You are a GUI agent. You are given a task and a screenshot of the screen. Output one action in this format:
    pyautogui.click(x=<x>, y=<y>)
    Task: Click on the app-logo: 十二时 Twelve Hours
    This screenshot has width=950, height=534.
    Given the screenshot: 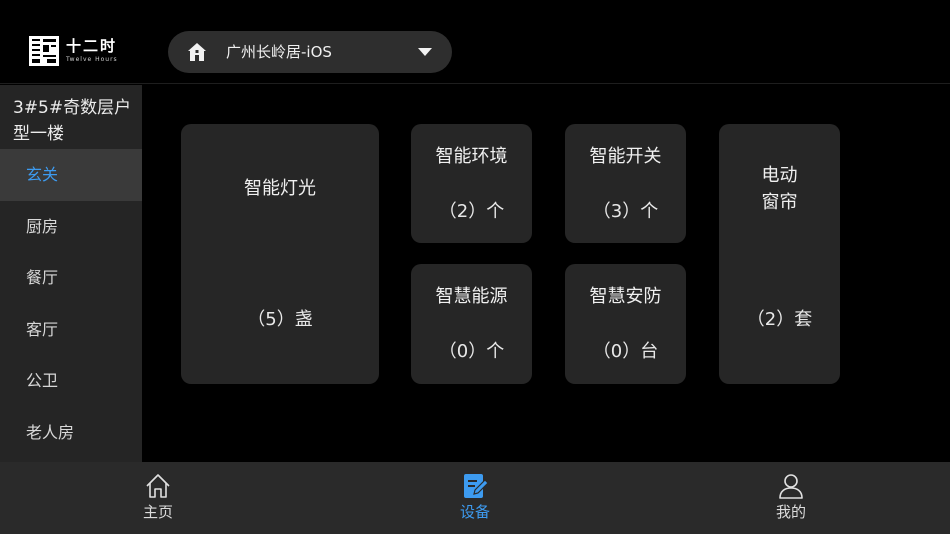 What is the action you would take?
    pyautogui.click(x=73, y=51)
    